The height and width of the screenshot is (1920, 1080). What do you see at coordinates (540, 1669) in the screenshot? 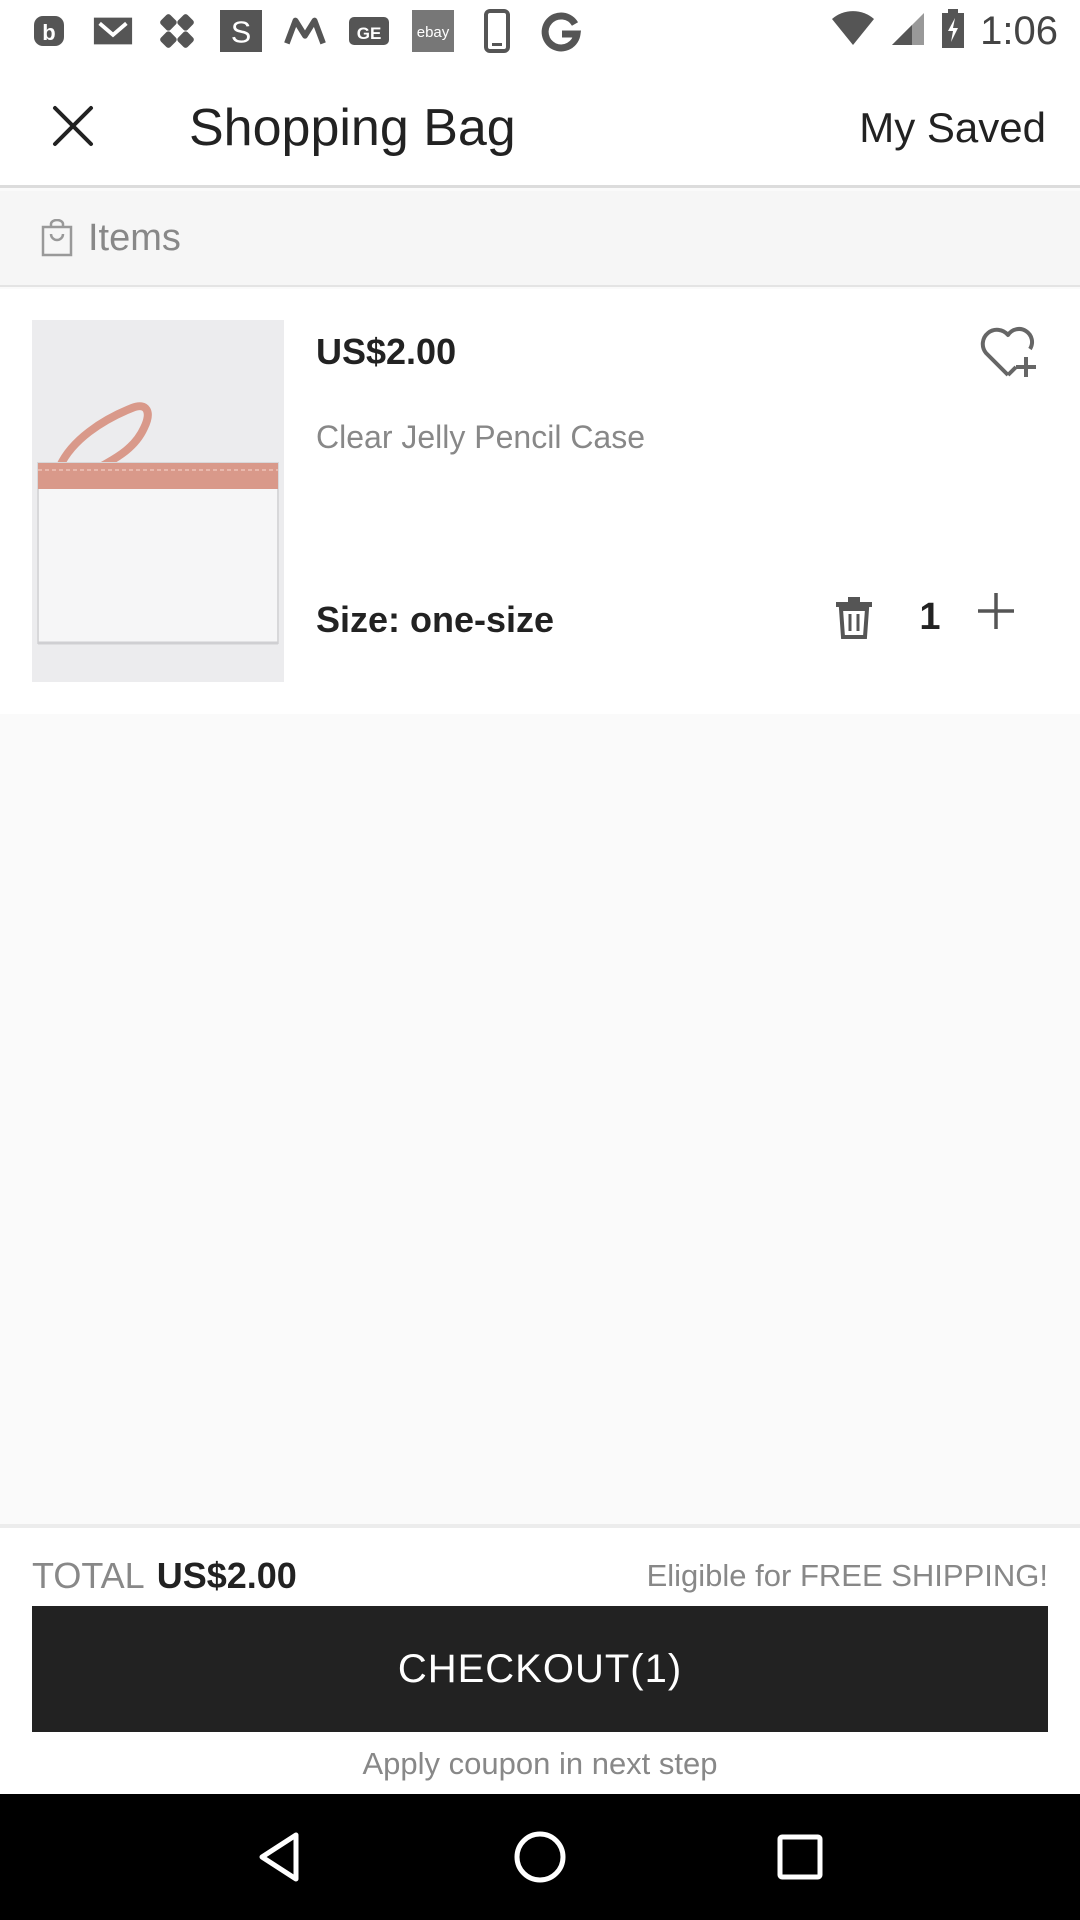
I see `checkout-button: CHECKOUT(1)` at bounding box center [540, 1669].